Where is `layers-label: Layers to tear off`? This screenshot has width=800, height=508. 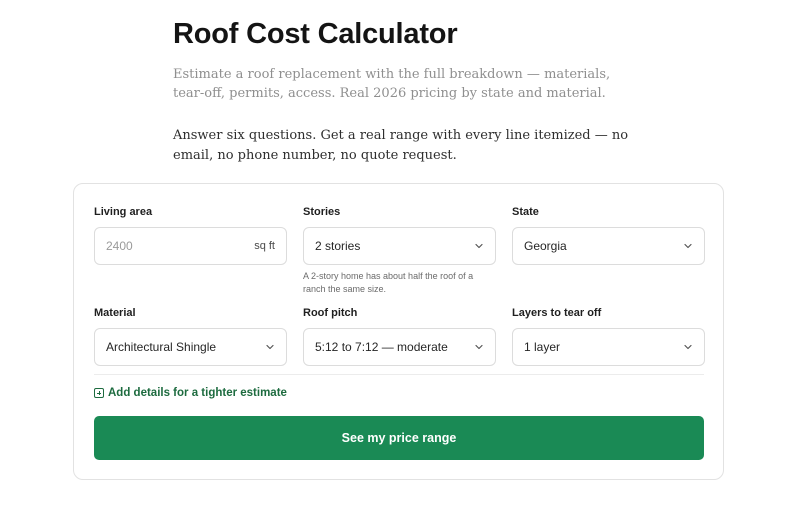 layers-label: Layers to tear off is located at coordinates (557, 313).